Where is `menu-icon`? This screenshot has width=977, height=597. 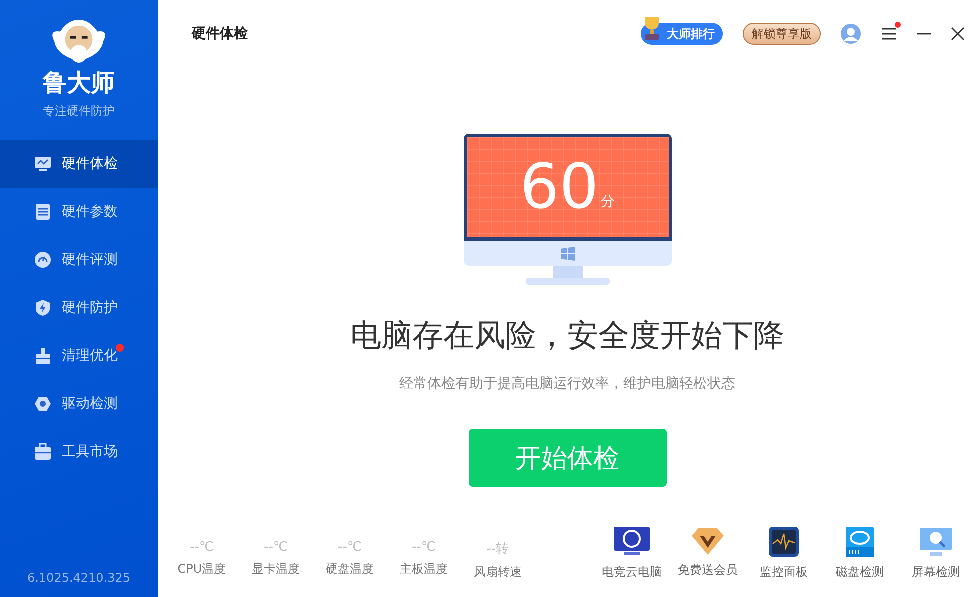 menu-icon is located at coordinates (889, 34).